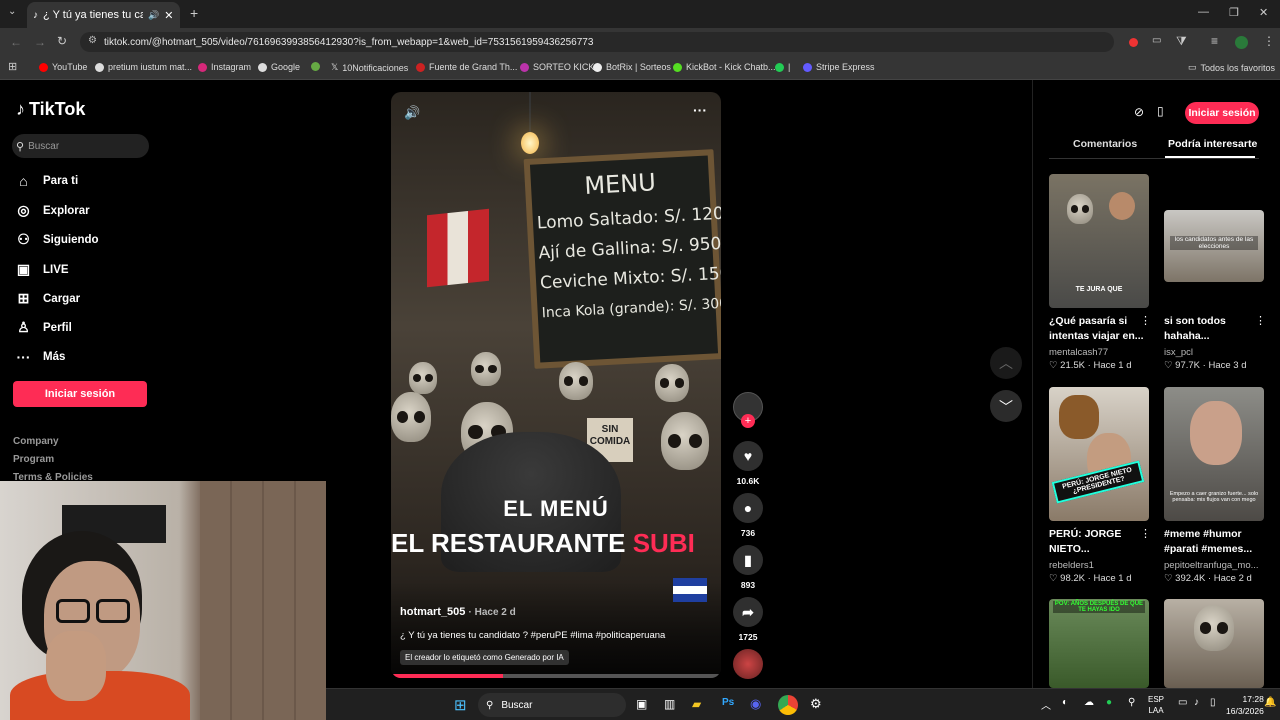 The image size is (1280, 720). I want to click on maximize-icon: ❐, so click(1234, 12).